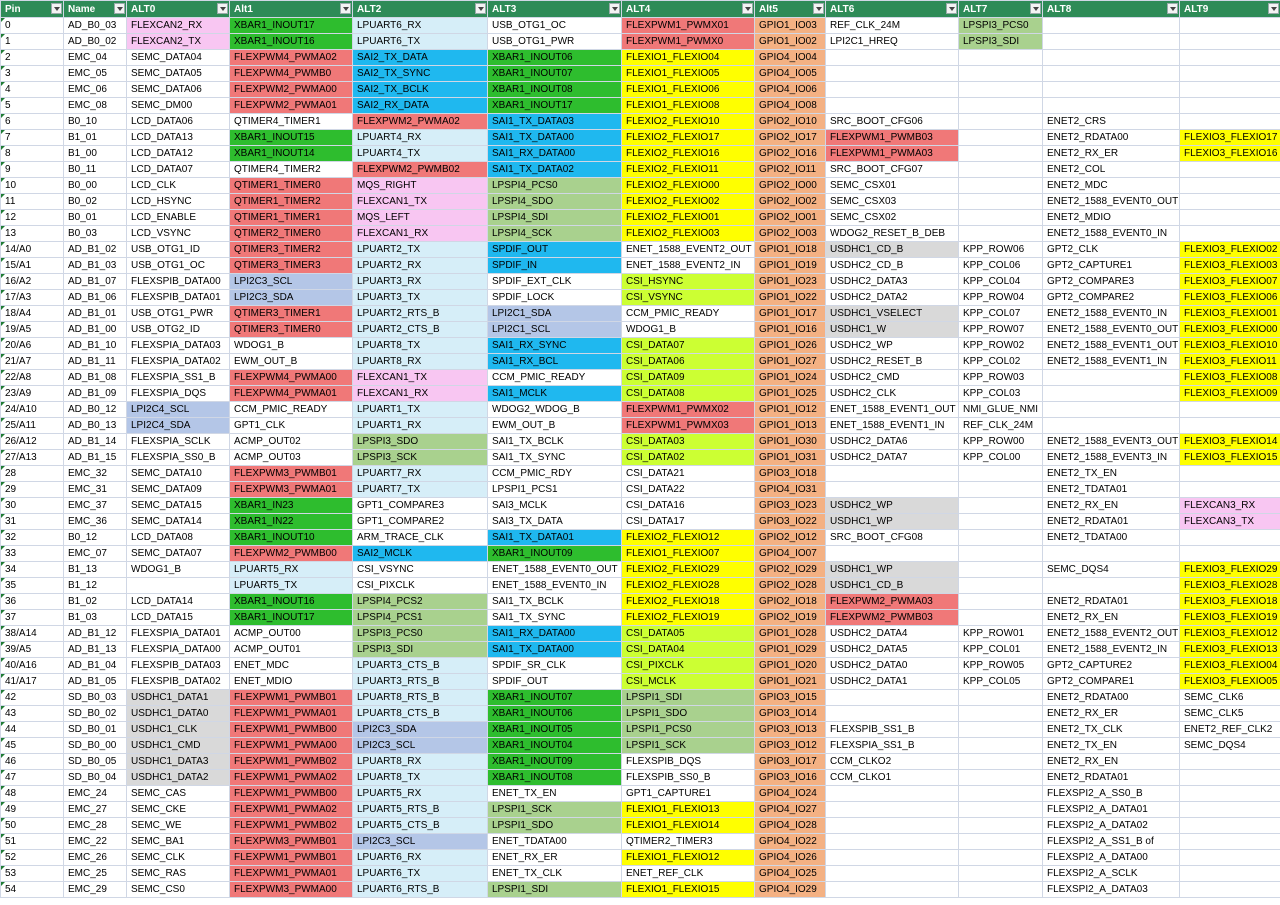 This screenshot has width=1280, height=905. What do you see at coordinates (554, 489) in the screenshot?
I see `cell-alt3: LPSPI1_PCS1` at bounding box center [554, 489].